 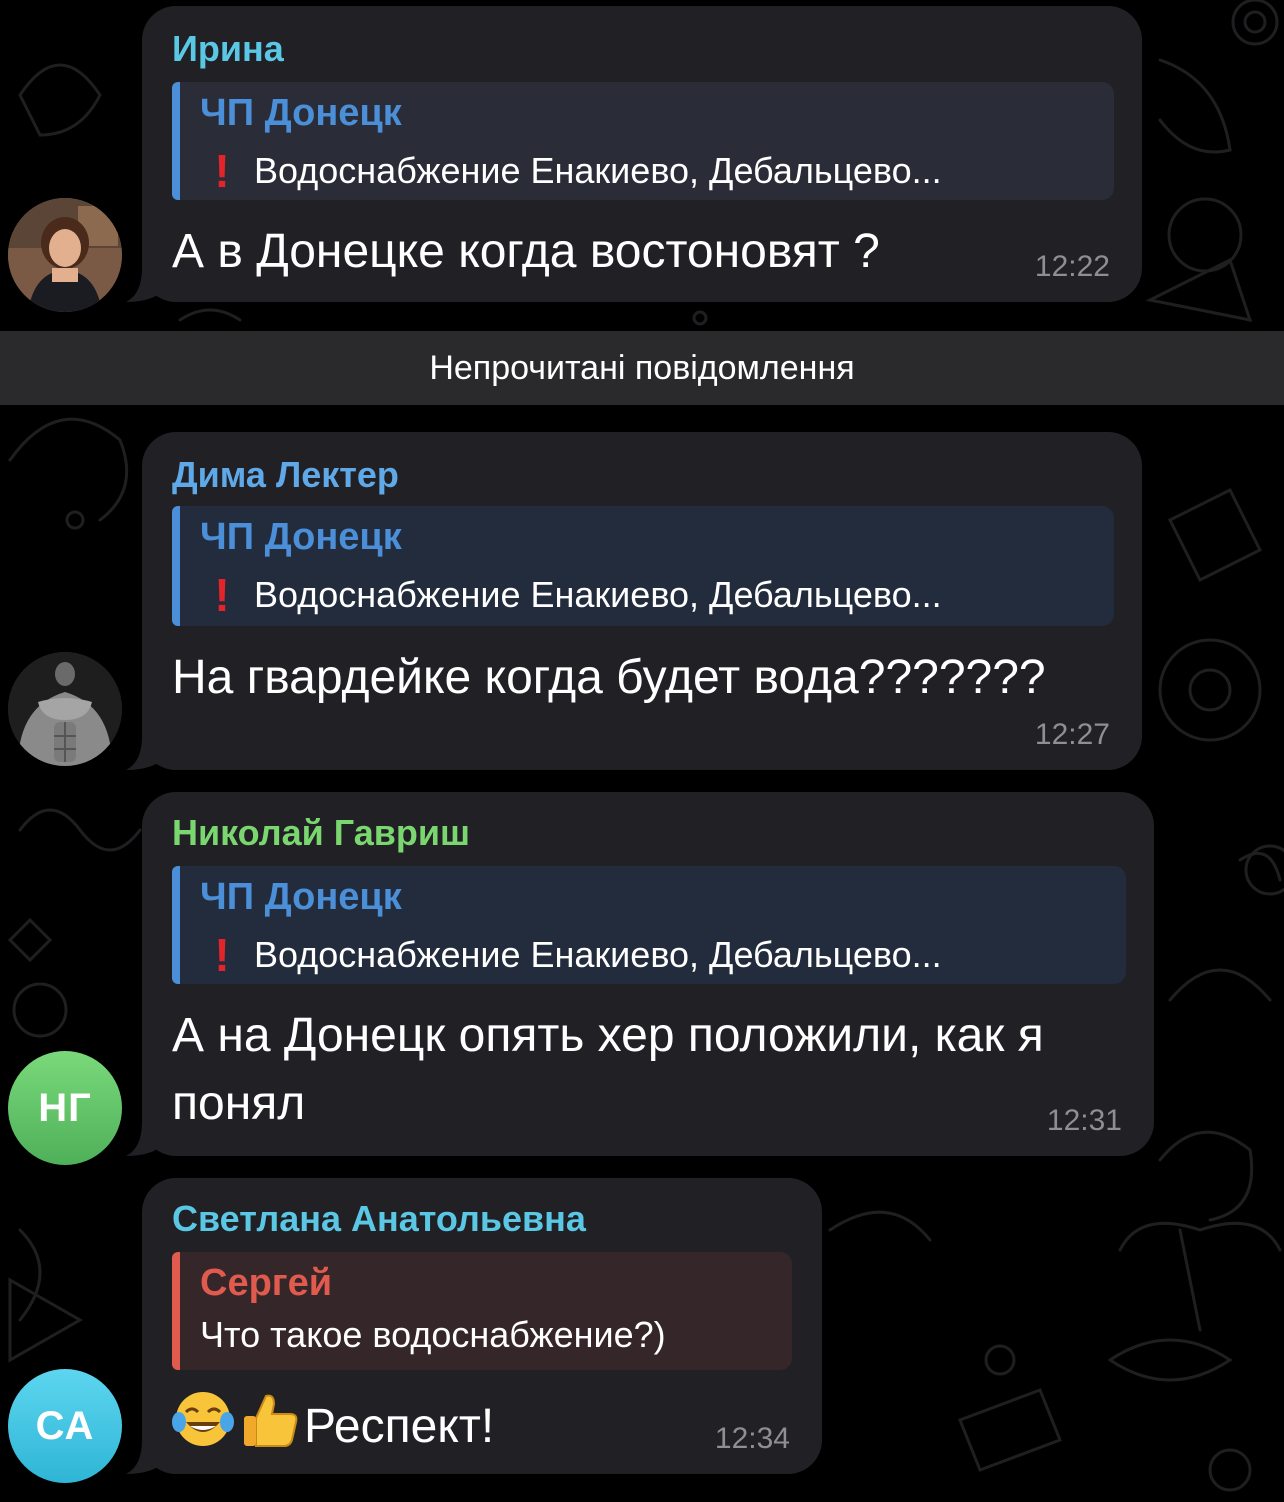 I want to click on reply-preview: Сергей Что такое водоснабжение?), so click(x=482, y=1311).